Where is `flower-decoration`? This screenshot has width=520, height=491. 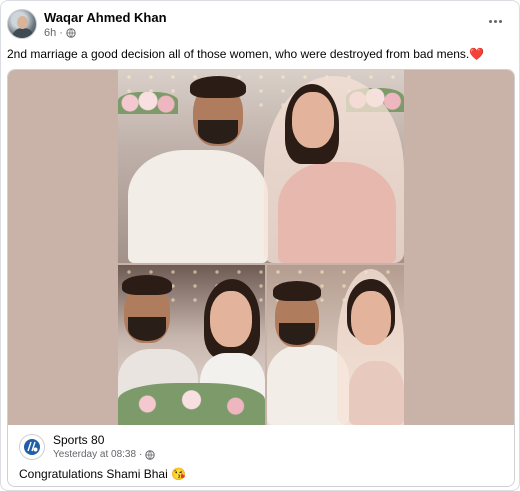
flower-decoration is located at coordinates (148, 103).